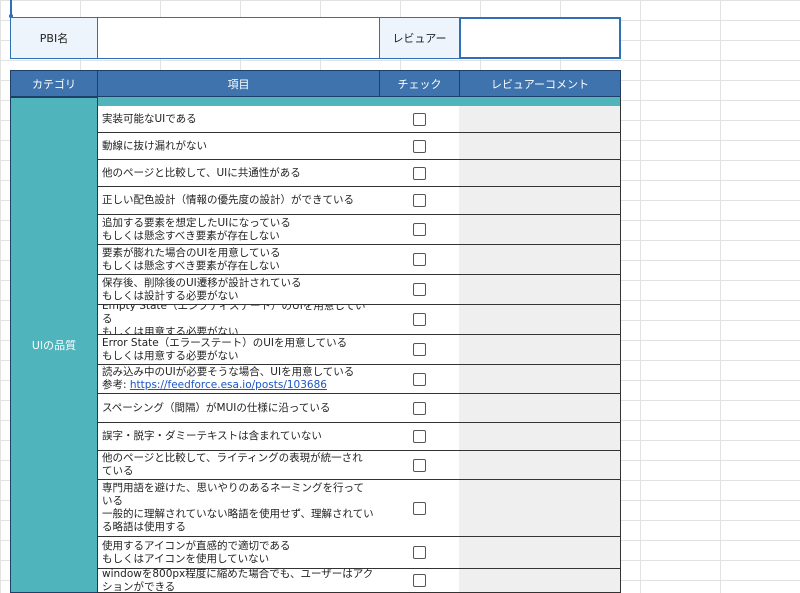  I want to click on column-header-category: カテゴリ, so click(54, 83).